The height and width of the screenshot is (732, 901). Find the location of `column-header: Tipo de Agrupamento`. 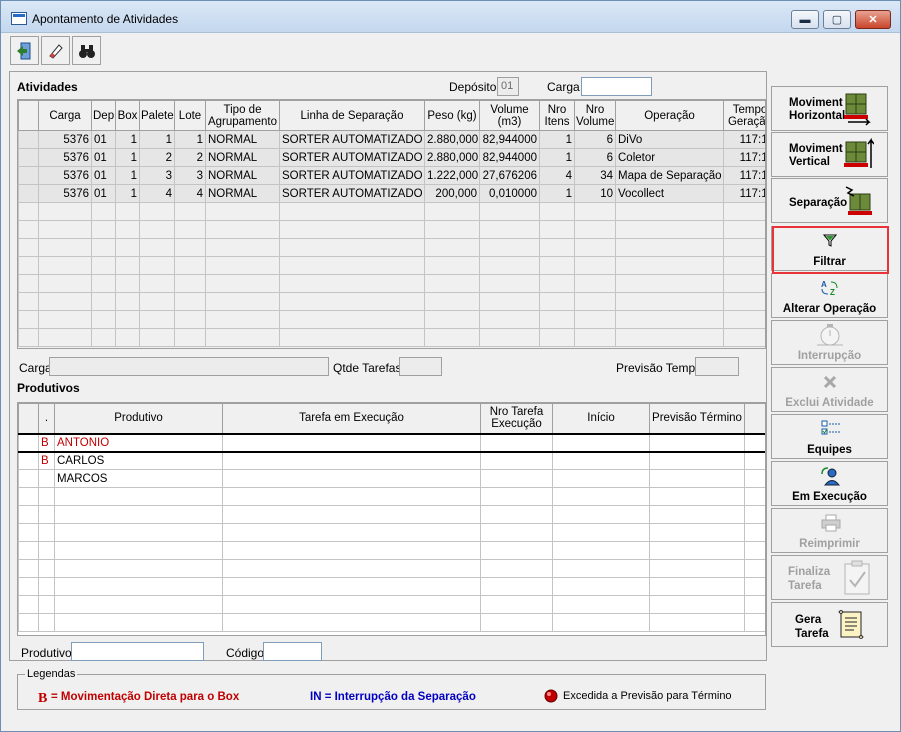

column-header: Tipo de Agrupamento is located at coordinates (242, 115).